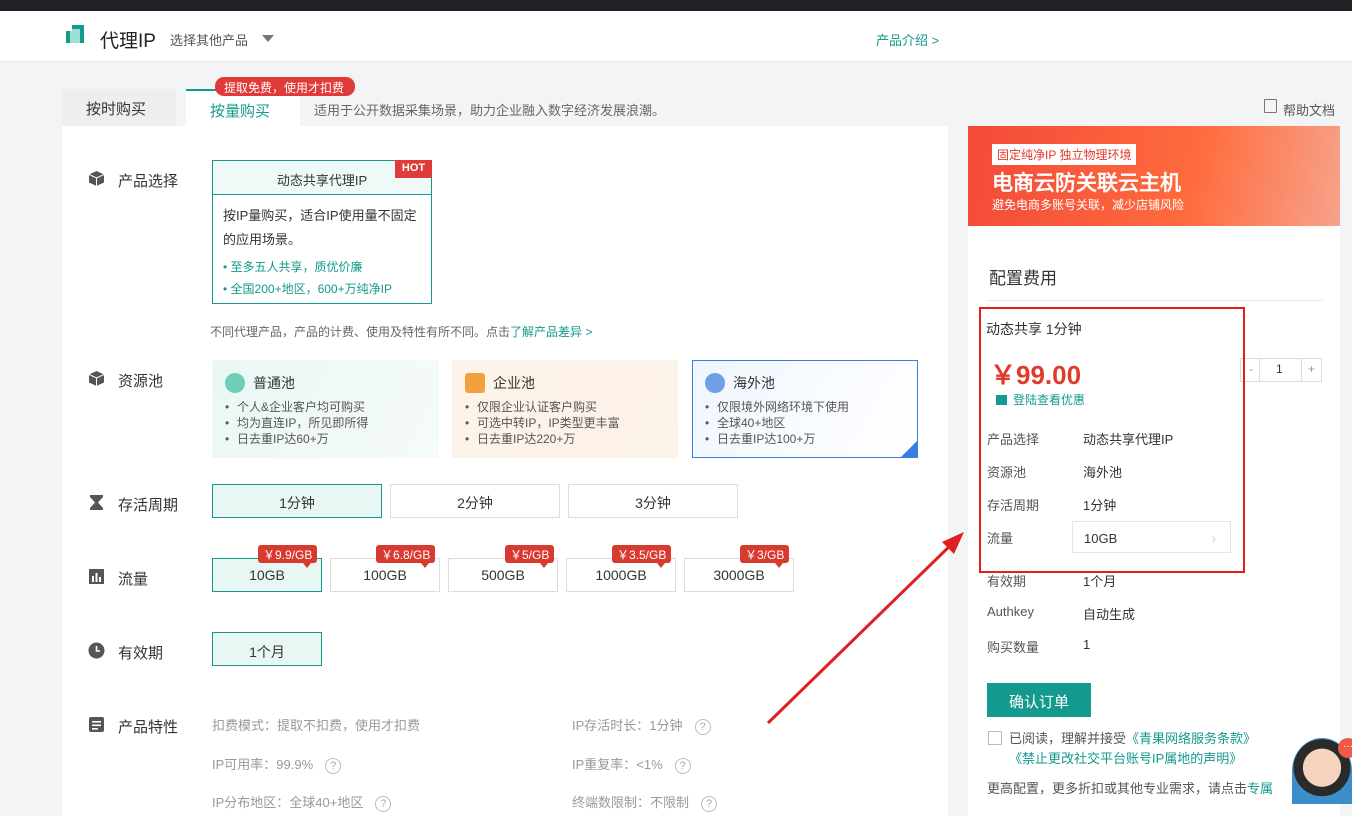 The image size is (1352, 816). I want to click on list-item: 可选中转IP，IP类型更丰富, so click(565, 423).